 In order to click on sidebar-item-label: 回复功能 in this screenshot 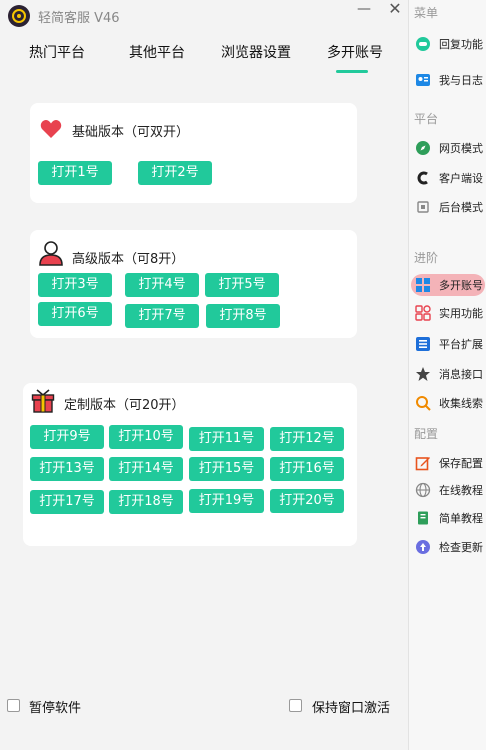, I will do `click(461, 44)`.